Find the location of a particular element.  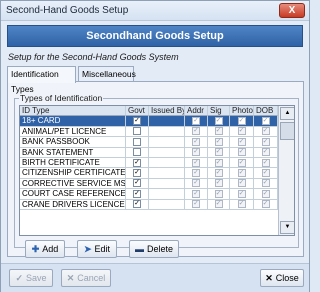

id-type-cell: BANK STATEMENT is located at coordinates (73, 152).